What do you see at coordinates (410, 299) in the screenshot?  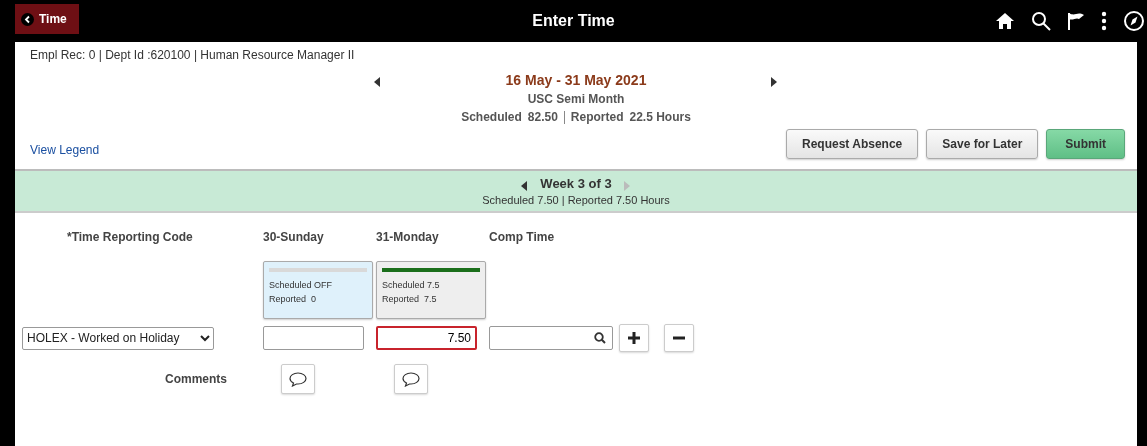 I see `reported-text: Reported 7.5` at bounding box center [410, 299].